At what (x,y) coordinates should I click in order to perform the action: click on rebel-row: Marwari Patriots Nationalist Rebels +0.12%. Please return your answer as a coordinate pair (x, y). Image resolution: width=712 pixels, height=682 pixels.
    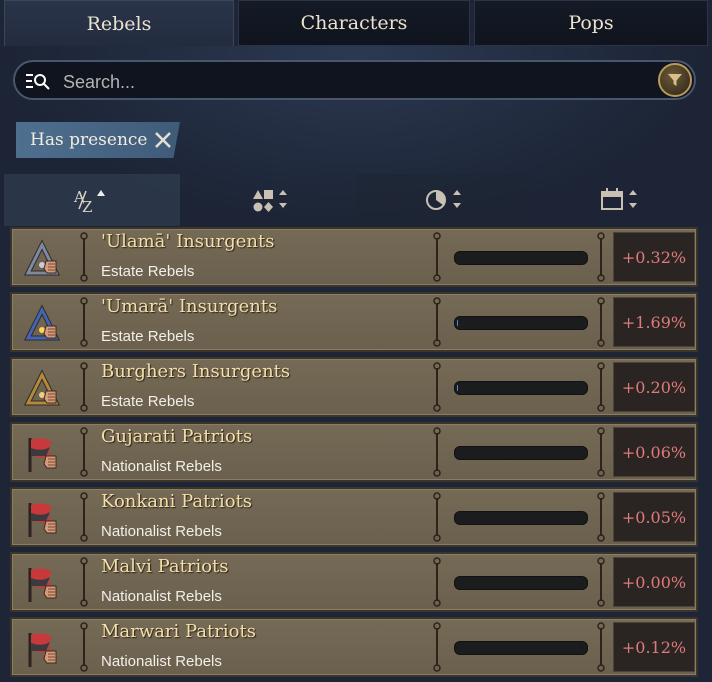
    Looking at the image, I should click on (354, 647).